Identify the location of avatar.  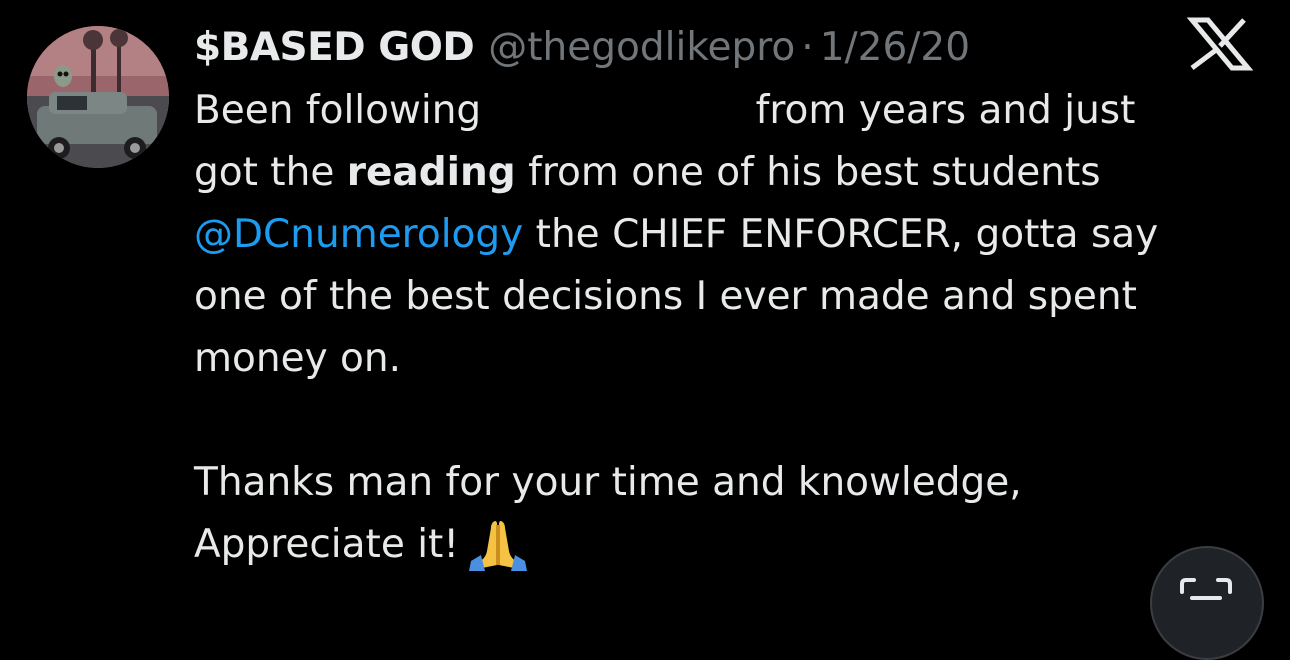
(98, 97).